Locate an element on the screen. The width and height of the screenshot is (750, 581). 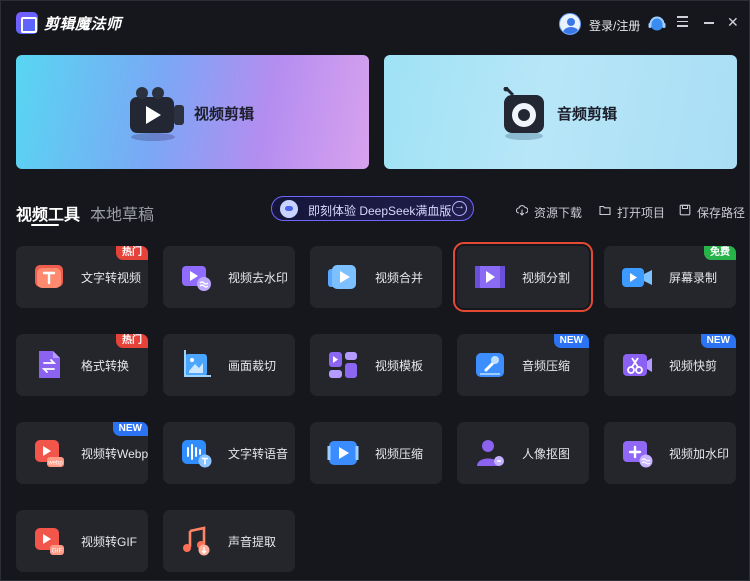
video-merge-icon is located at coordinates (342, 277).